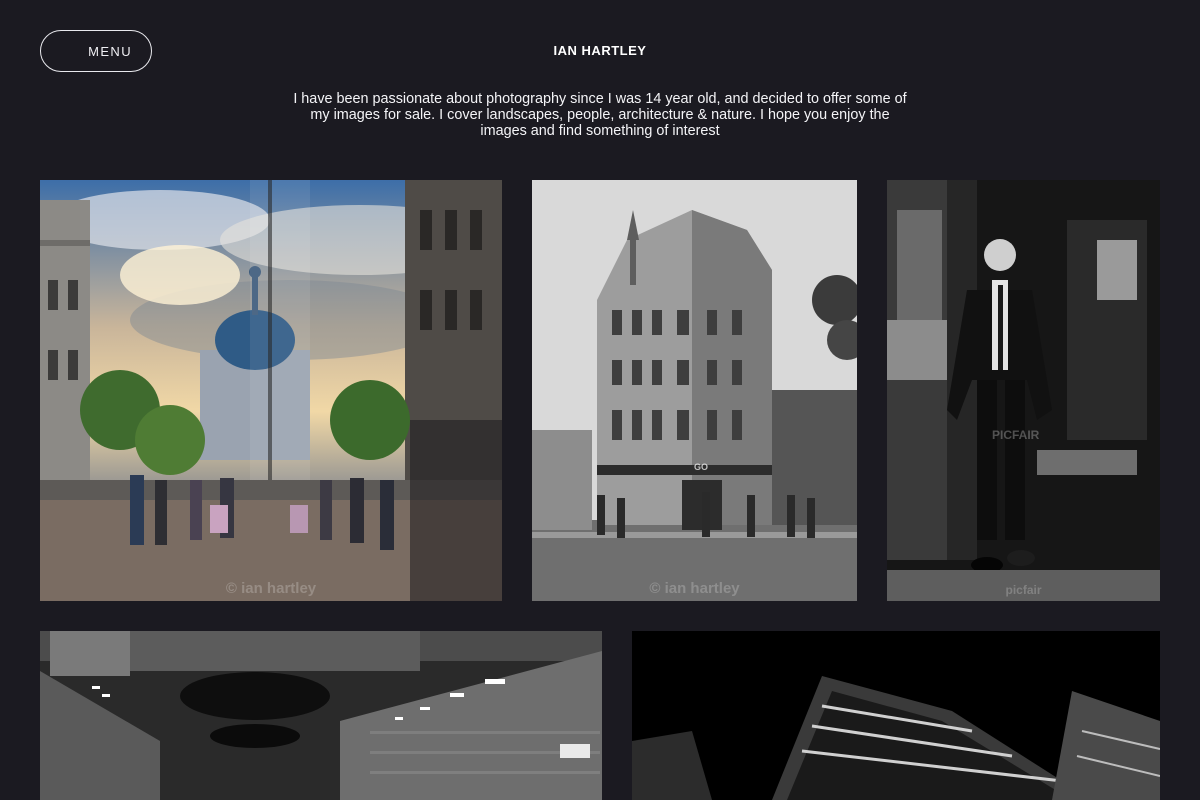 Image resolution: width=1200 pixels, height=800 pixels. I want to click on gallery-photo-underground-station, so click(321, 715).